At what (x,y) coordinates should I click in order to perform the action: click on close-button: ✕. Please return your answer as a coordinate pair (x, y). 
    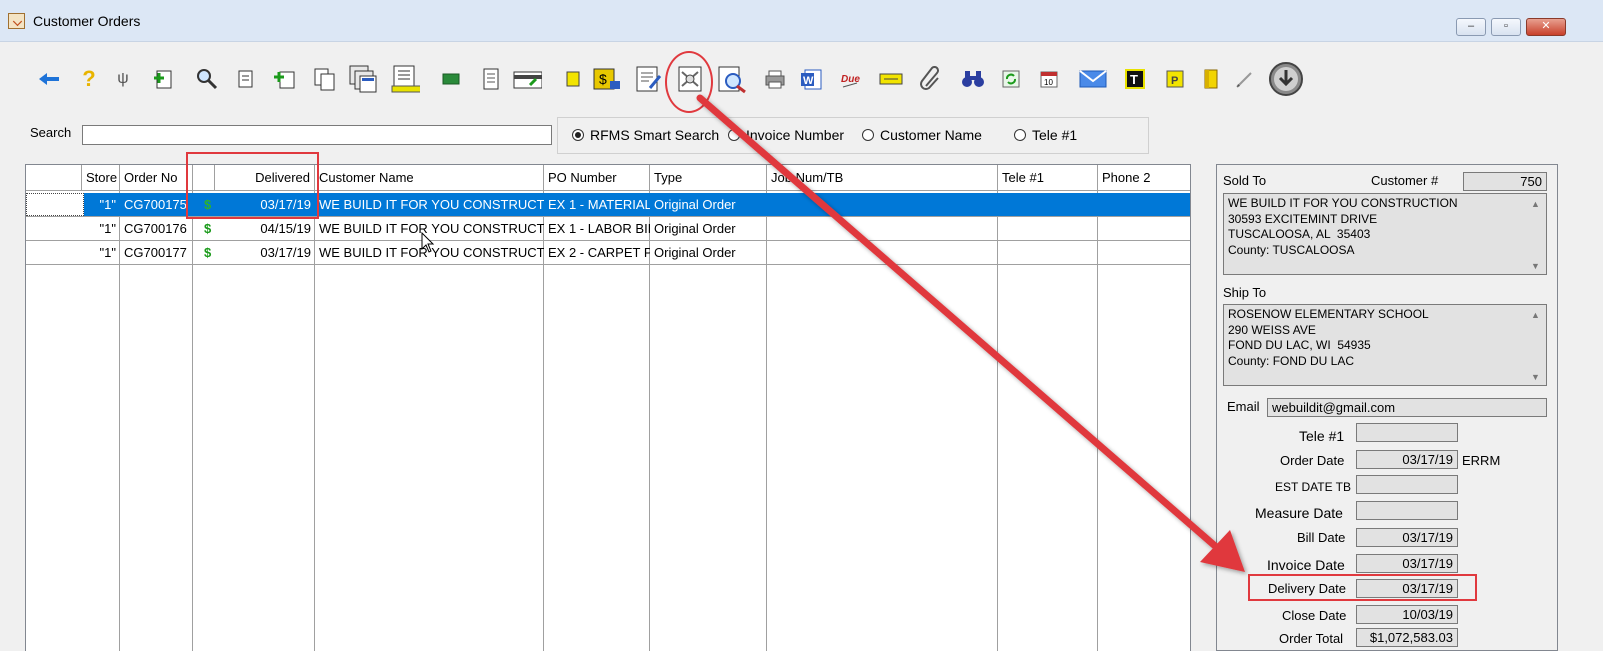
    Looking at the image, I should click on (1546, 27).